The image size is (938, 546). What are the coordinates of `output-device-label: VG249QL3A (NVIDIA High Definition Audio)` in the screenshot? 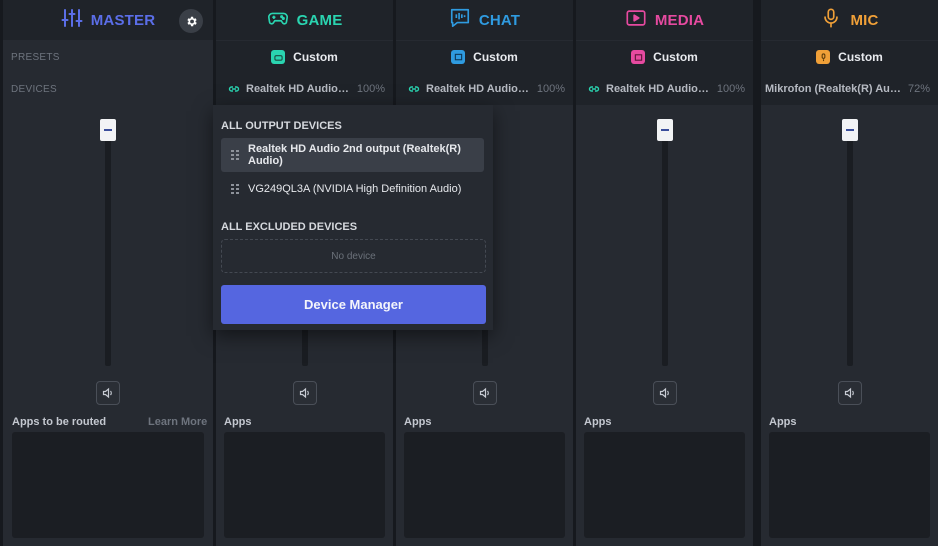 It's located at (355, 189).